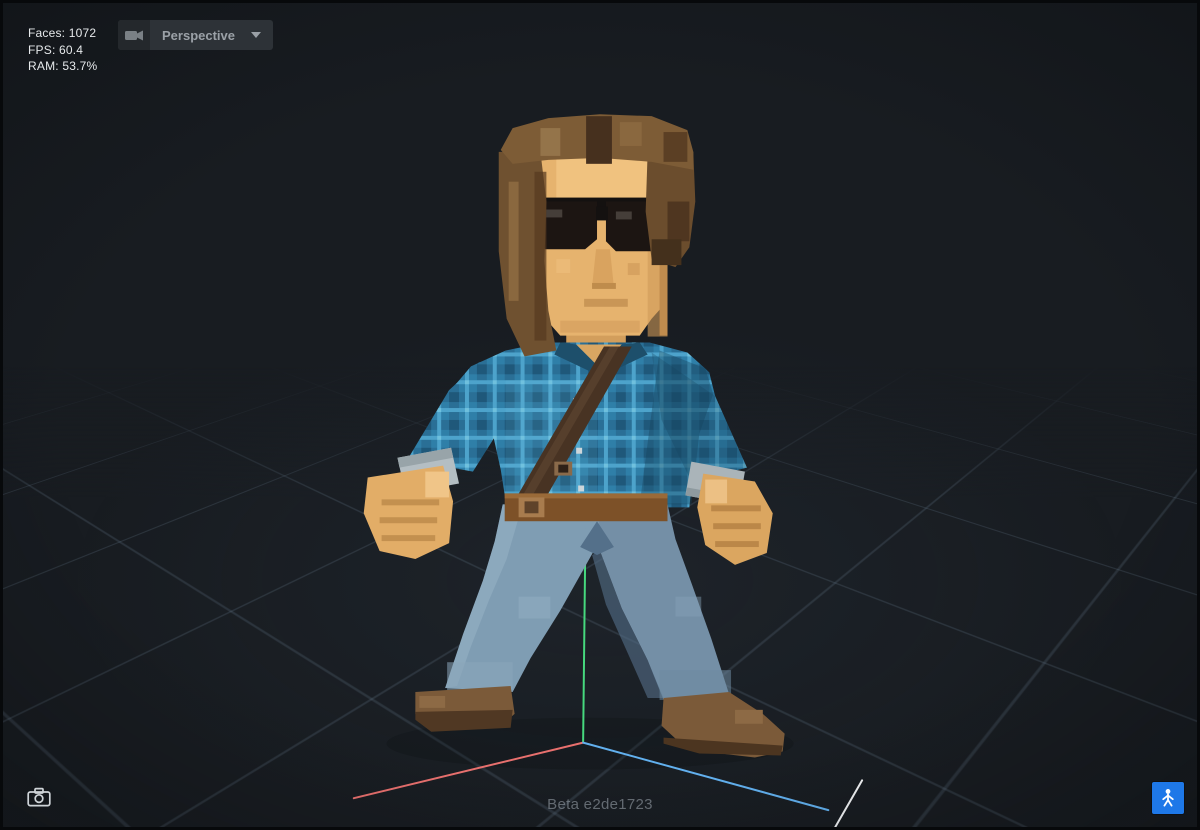 This screenshot has height=830, width=1200. What do you see at coordinates (600, 804) in the screenshot?
I see `beta-watermark: Beta e2de1723` at bounding box center [600, 804].